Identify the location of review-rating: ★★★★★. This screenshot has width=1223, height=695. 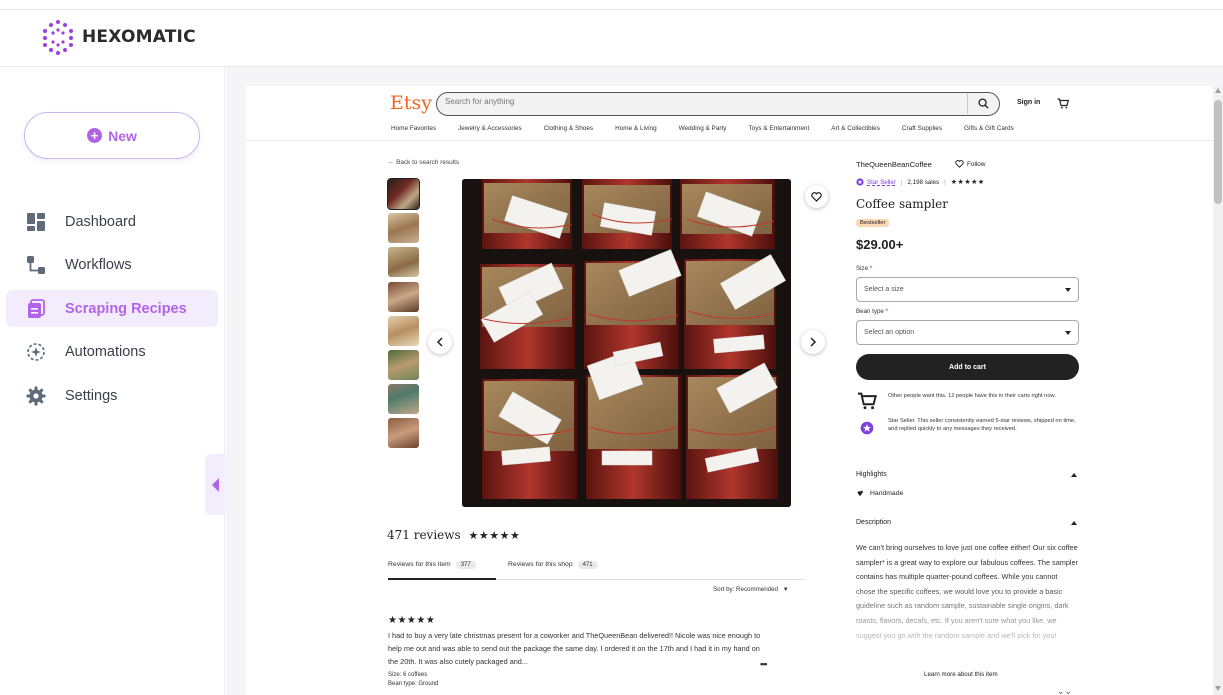
(412, 620).